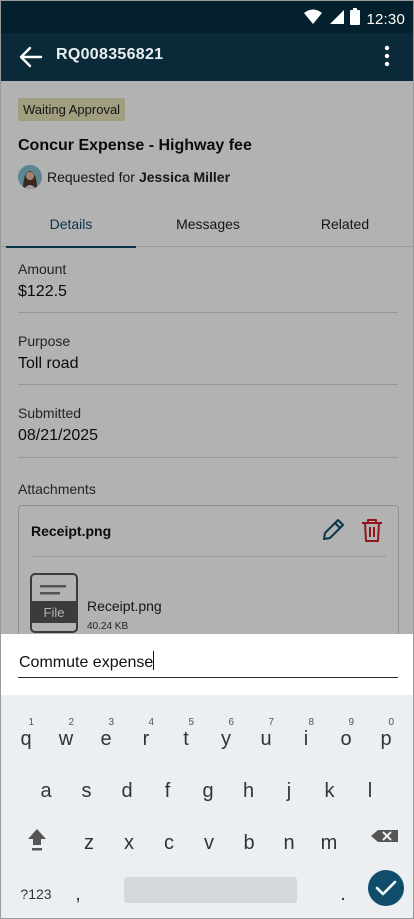 This screenshot has width=414, height=919. I want to click on key-label: l, so click(370, 791).